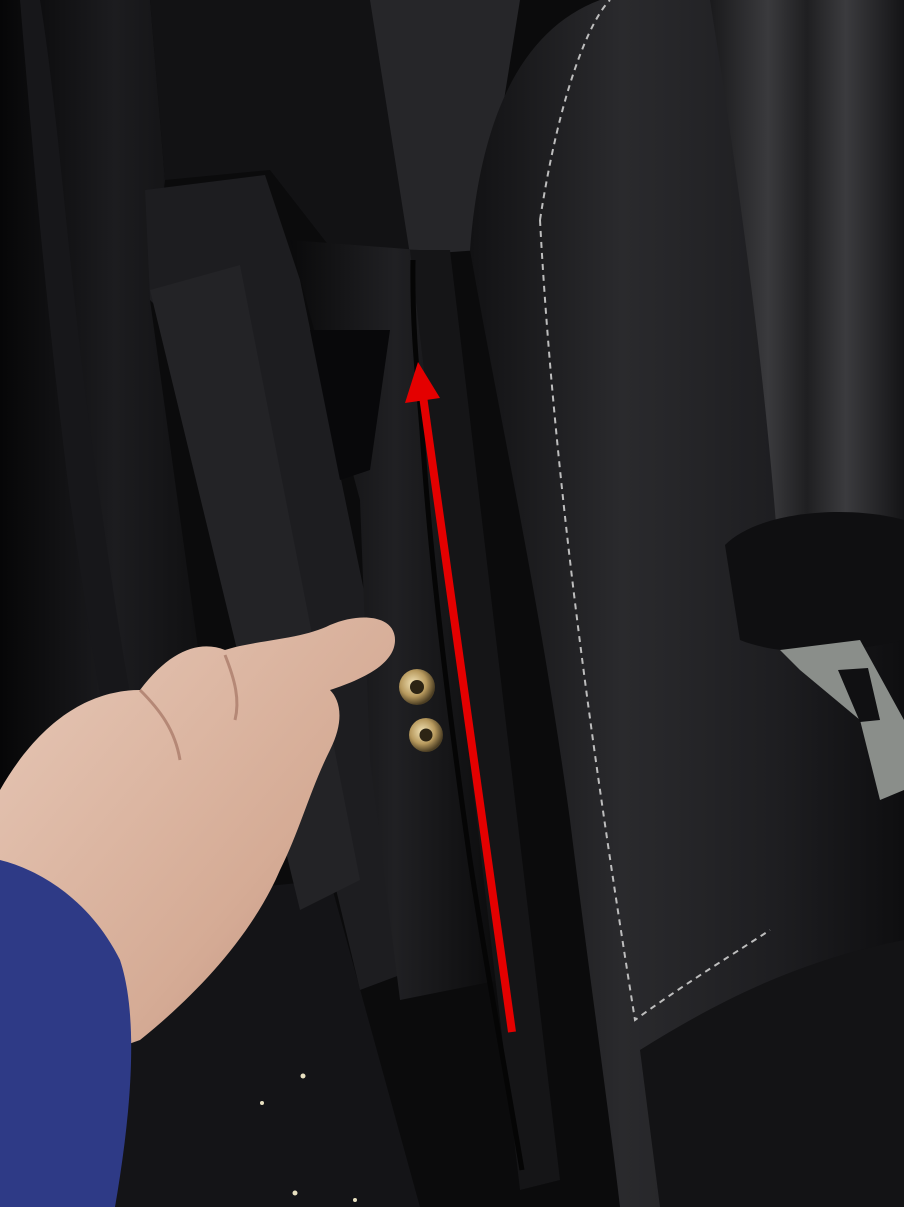 The image size is (904, 1207). Describe the element at coordinates (814, 582) in the screenshot. I see `seatbelt-buckle` at that location.